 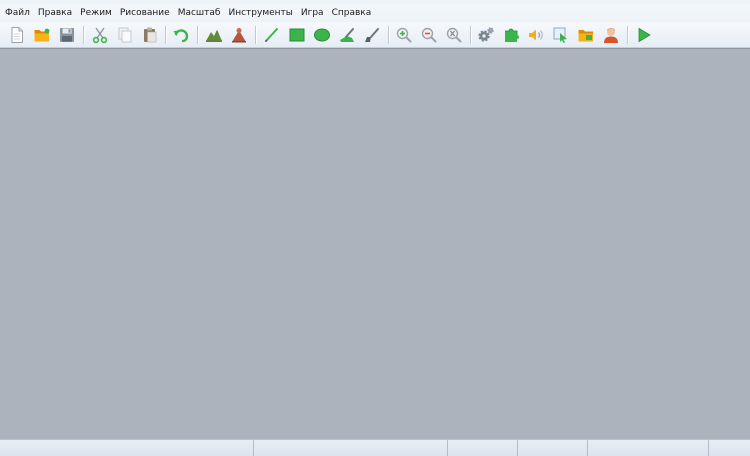 What do you see at coordinates (199, 13) in the screenshot?
I see `menu-zoom: Масштаб` at bounding box center [199, 13].